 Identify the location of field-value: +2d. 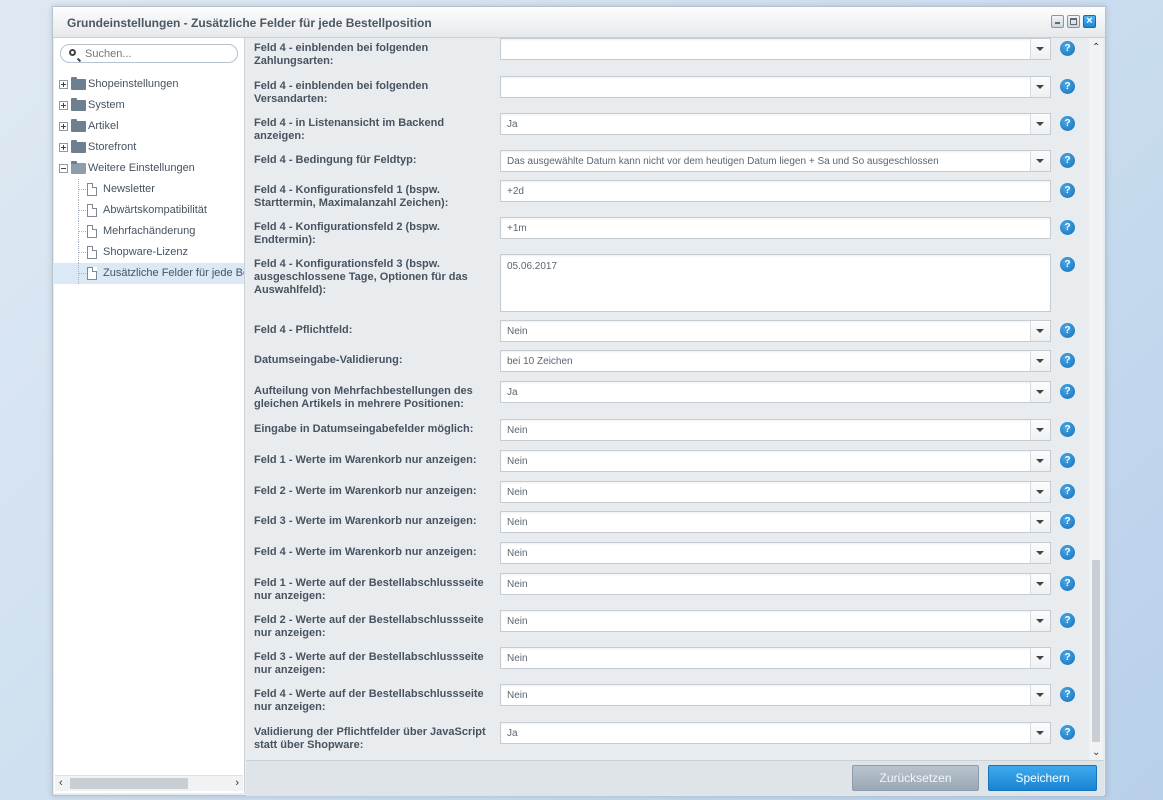
(515, 191).